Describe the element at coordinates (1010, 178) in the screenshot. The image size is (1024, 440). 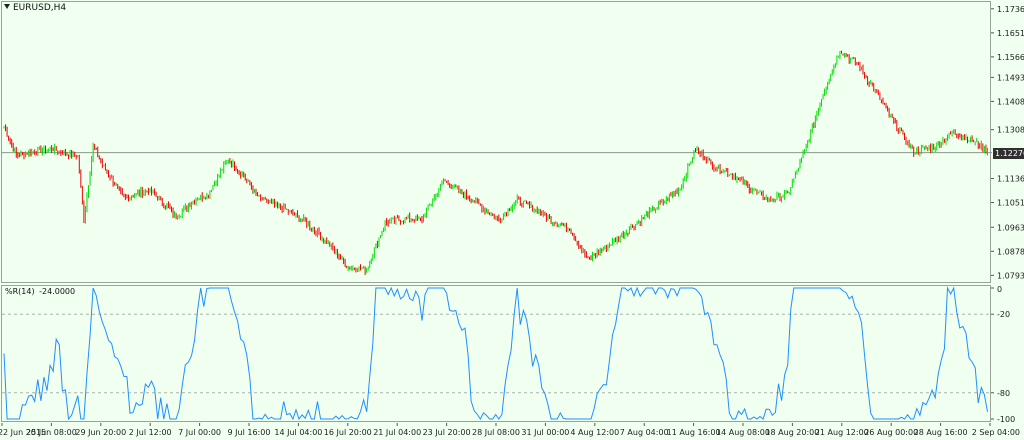
I see `price-tick-label: 1.11360` at that location.